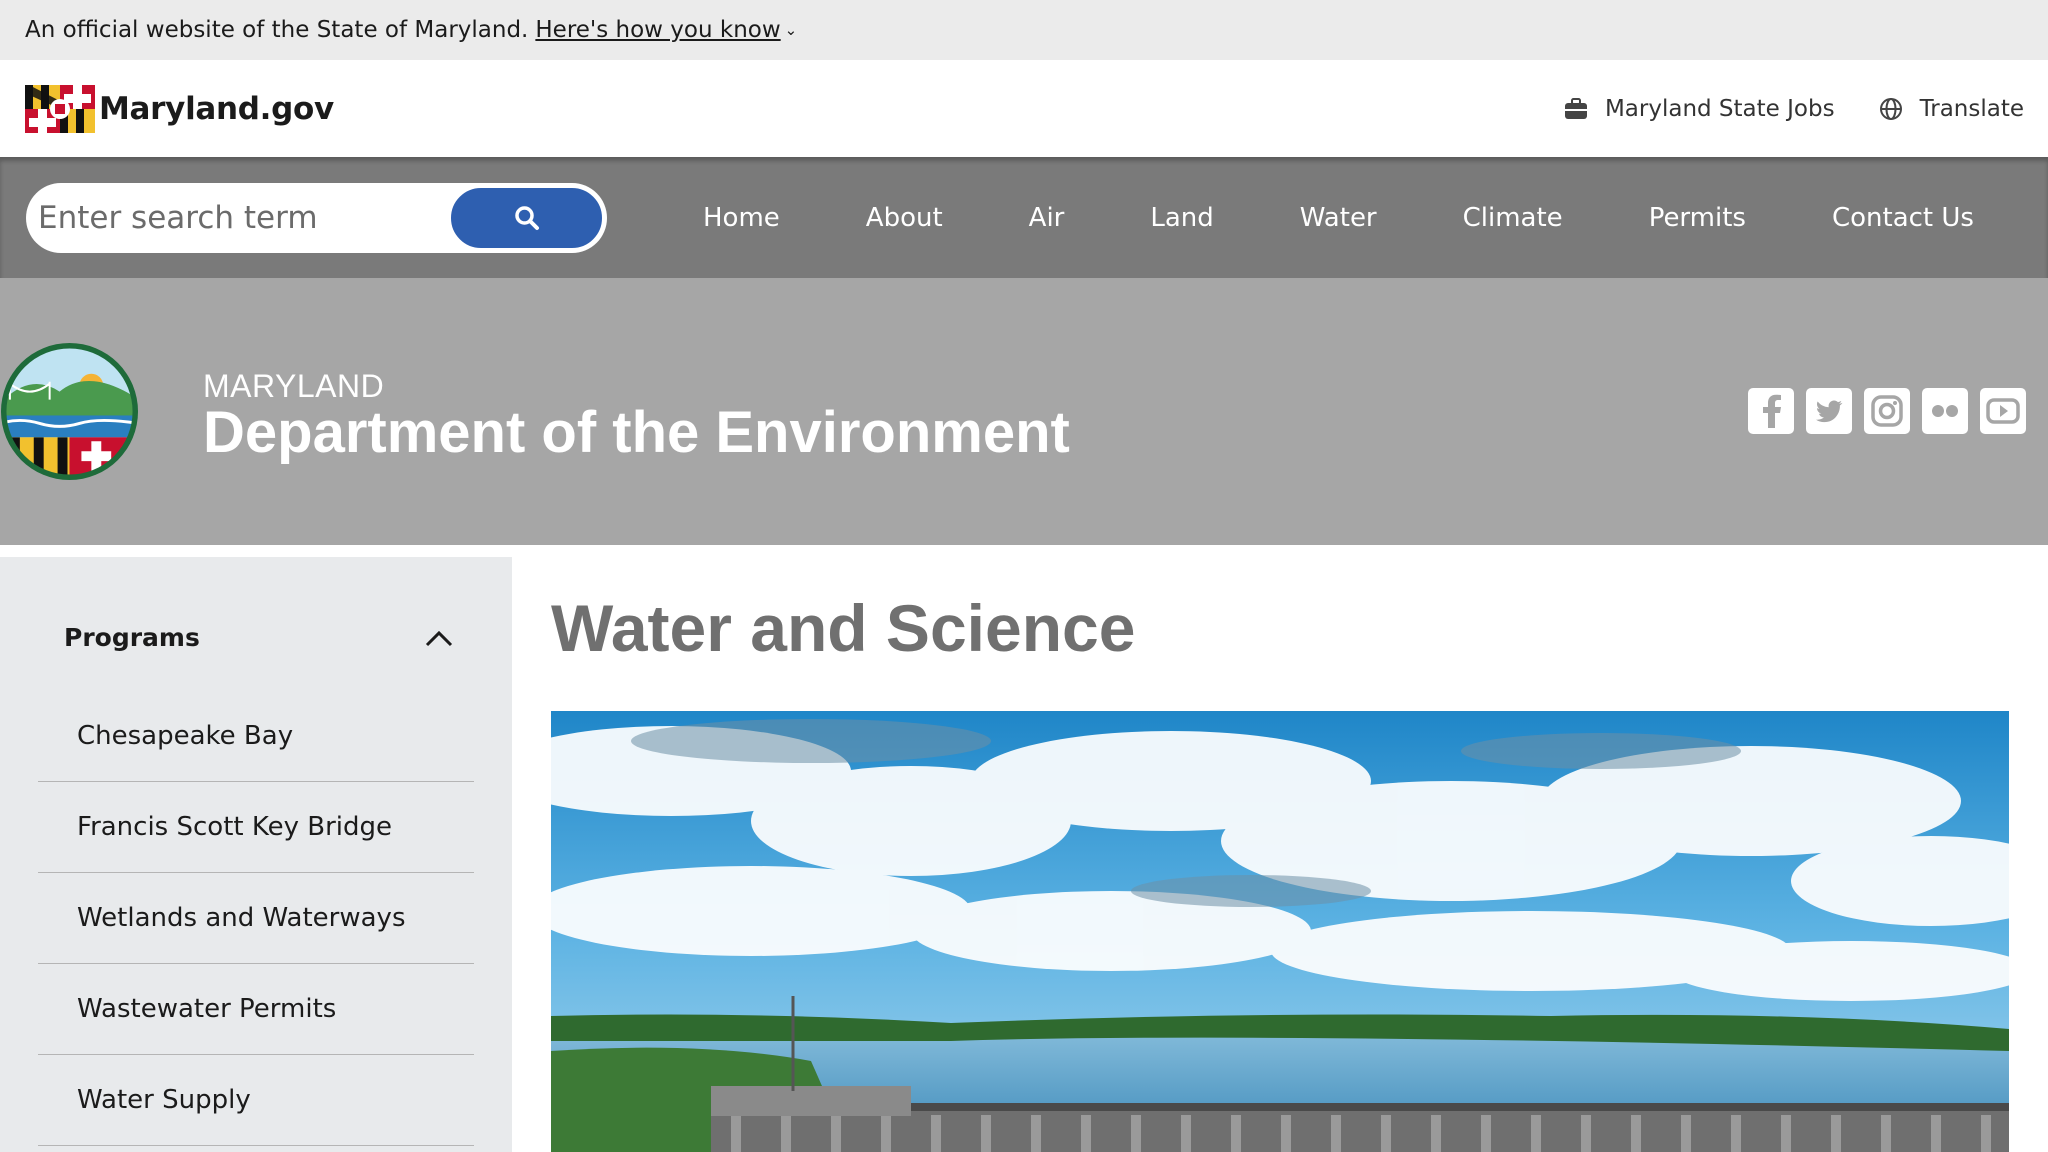 This screenshot has width=2048, height=1152. I want to click on social-links, so click(1887, 411).